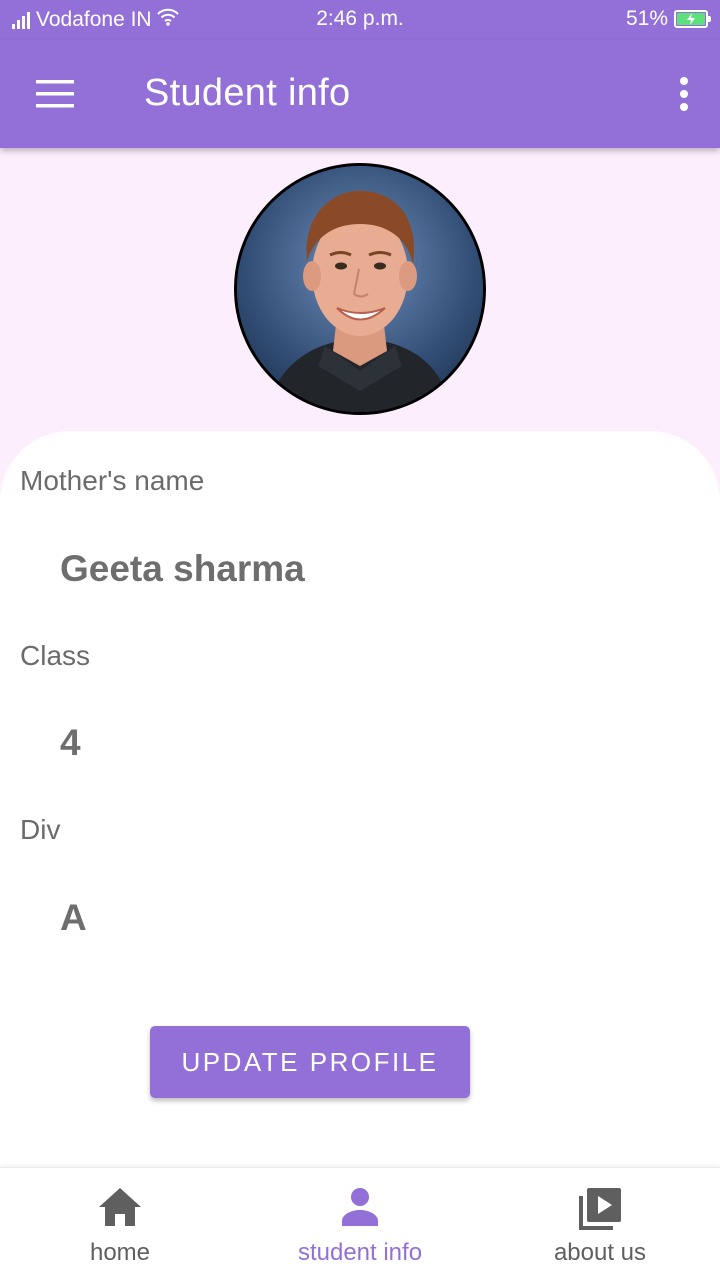  I want to click on status-time: 2:46 p.m., so click(360, 18).